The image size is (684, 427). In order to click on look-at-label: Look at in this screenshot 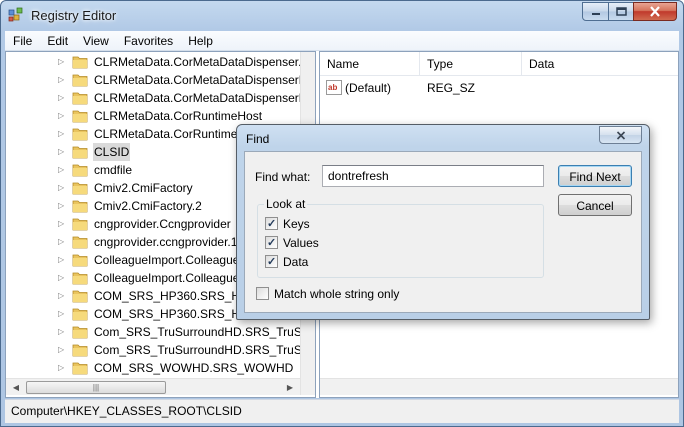, I will do `click(286, 204)`.